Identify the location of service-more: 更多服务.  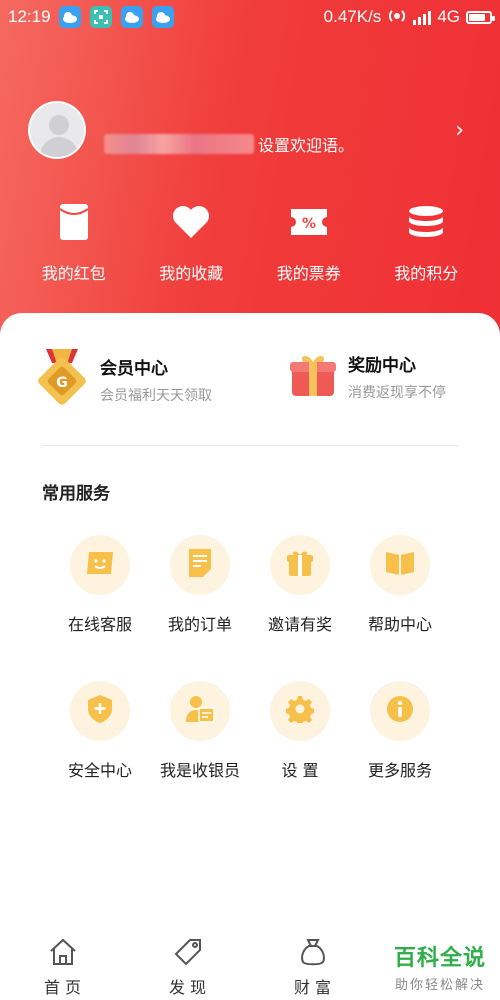
(400, 731).